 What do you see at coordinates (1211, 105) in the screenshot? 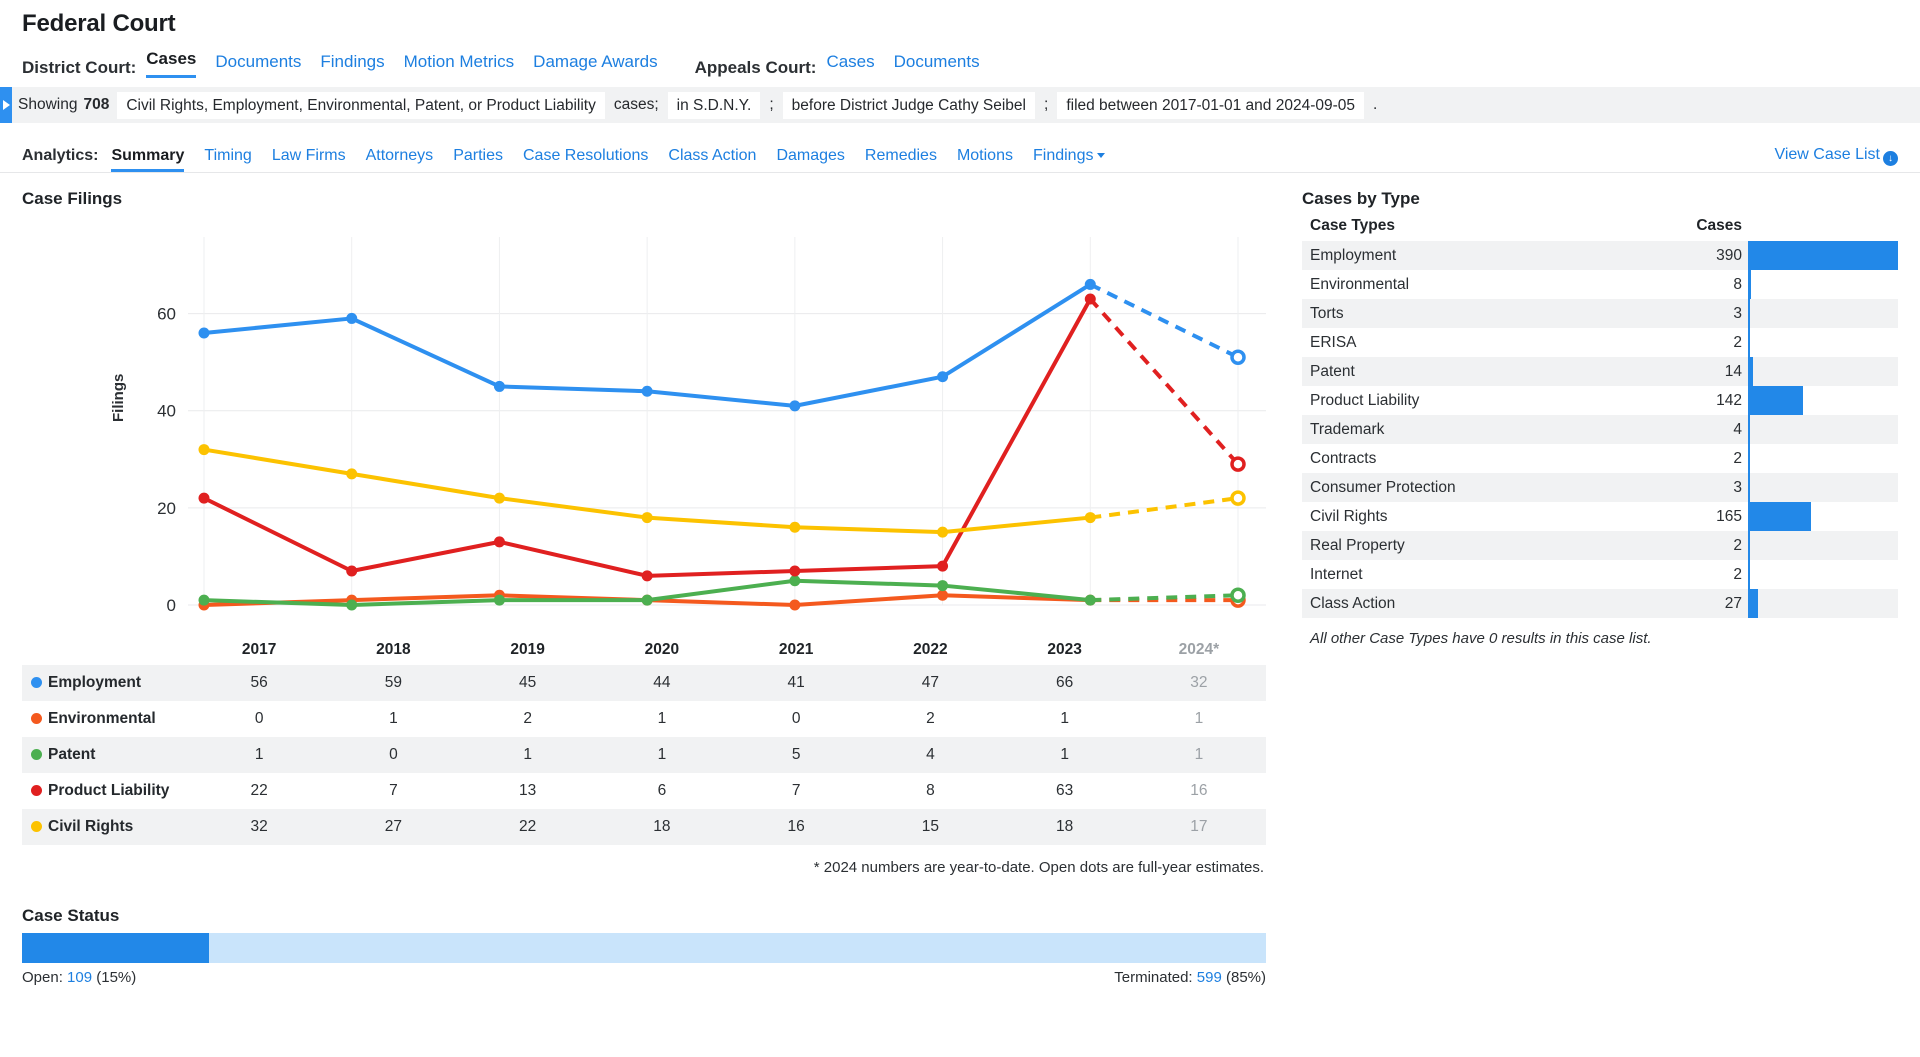
I see `filter-chip-filed-date: filed between 2017-01-01 and 2024-09-05` at bounding box center [1211, 105].